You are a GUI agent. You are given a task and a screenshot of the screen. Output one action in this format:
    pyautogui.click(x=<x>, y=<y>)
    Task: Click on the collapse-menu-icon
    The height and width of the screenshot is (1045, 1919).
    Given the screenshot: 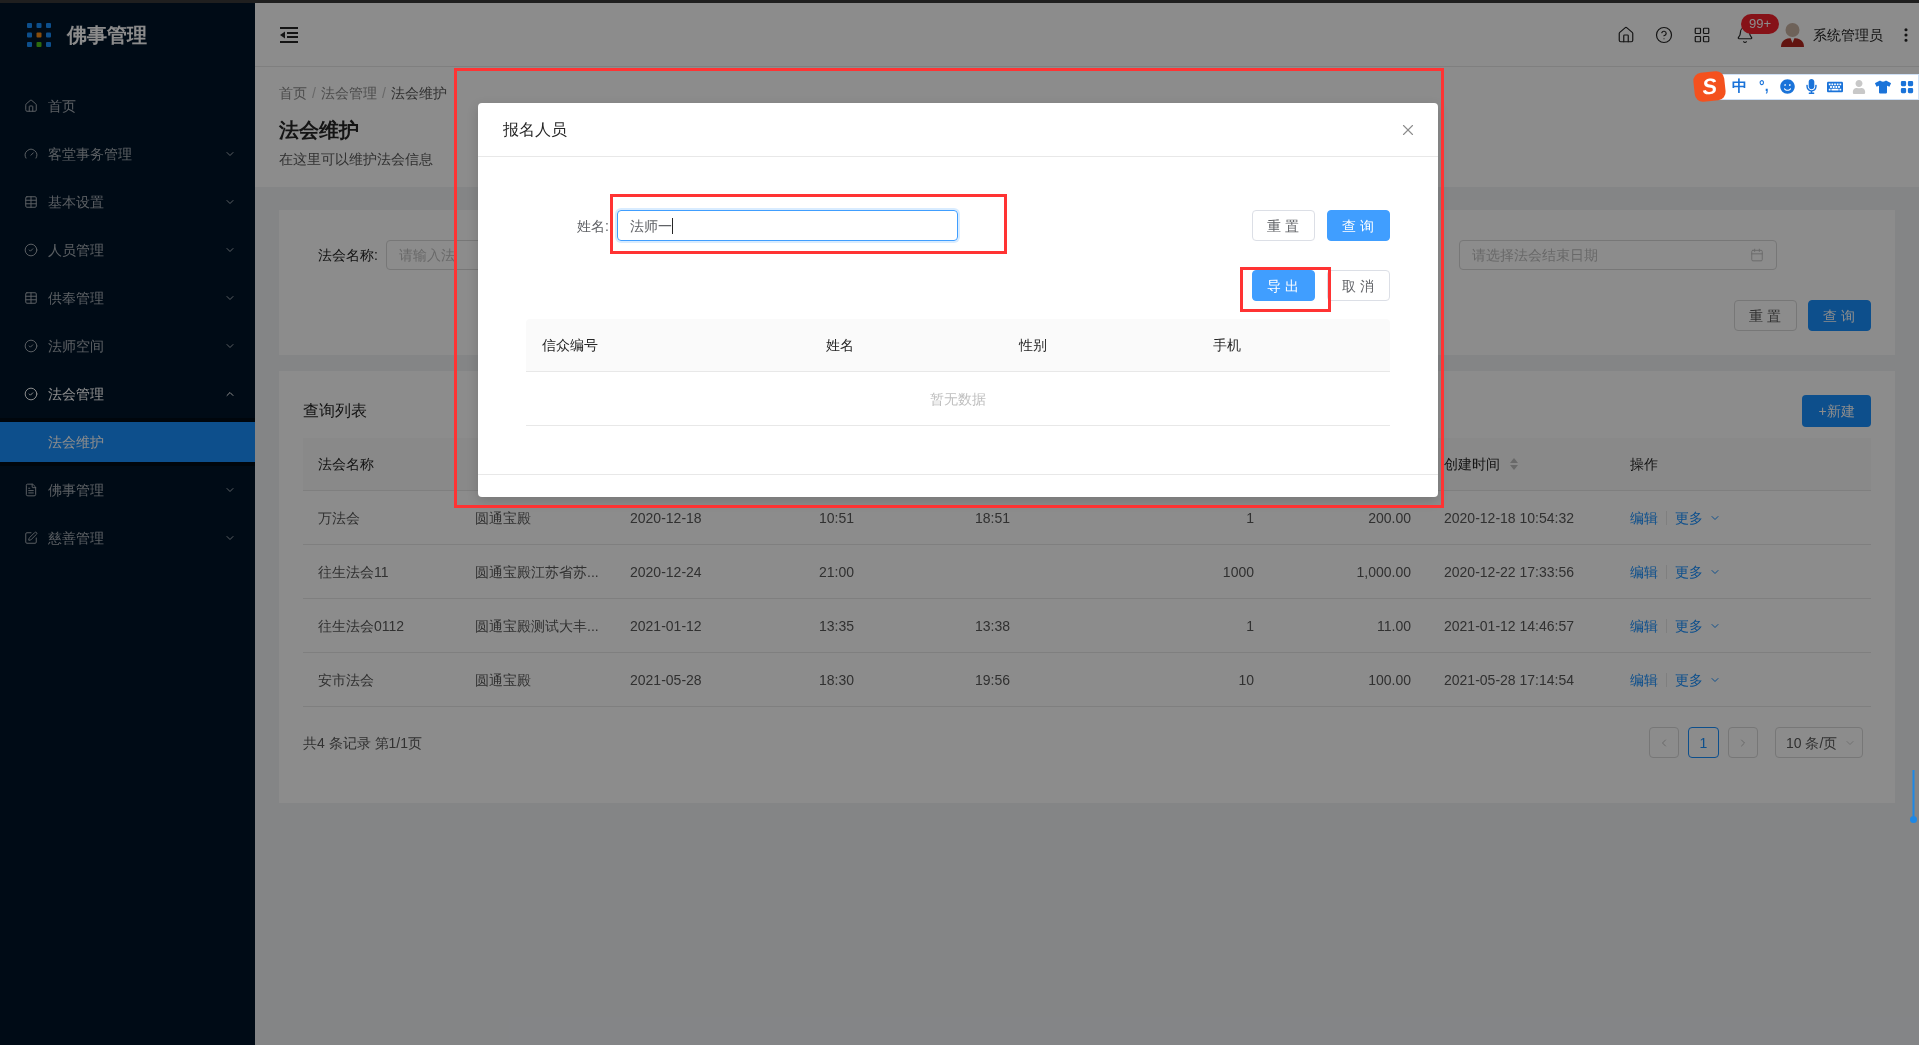 What is the action you would take?
    pyautogui.click(x=289, y=34)
    